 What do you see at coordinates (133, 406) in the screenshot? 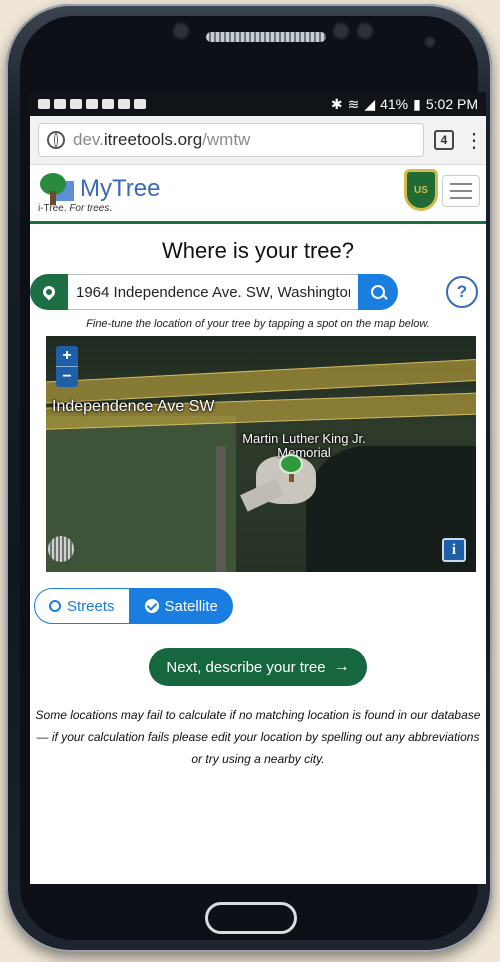
I see `road-label: Independence Ave SW` at bounding box center [133, 406].